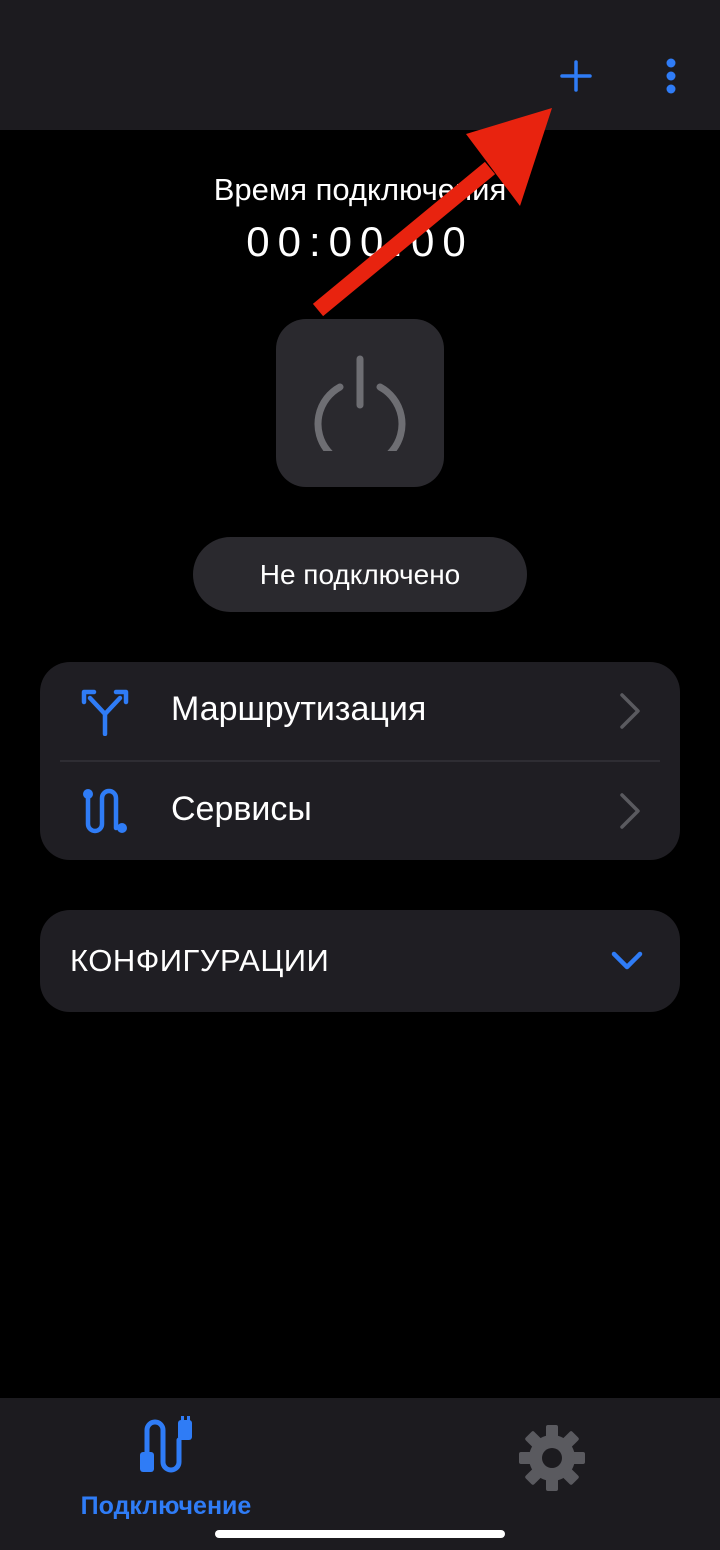 This screenshot has width=720, height=1550. What do you see at coordinates (105, 712) in the screenshot?
I see `routing-split-icon` at bounding box center [105, 712].